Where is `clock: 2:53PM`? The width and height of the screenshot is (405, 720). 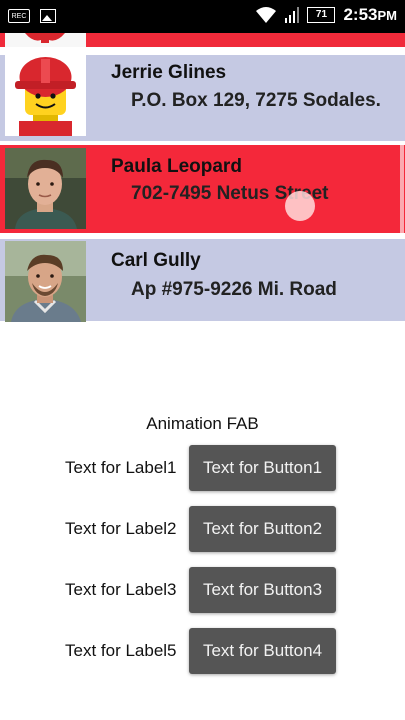
clock: 2:53PM is located at coordinates (370, 15).